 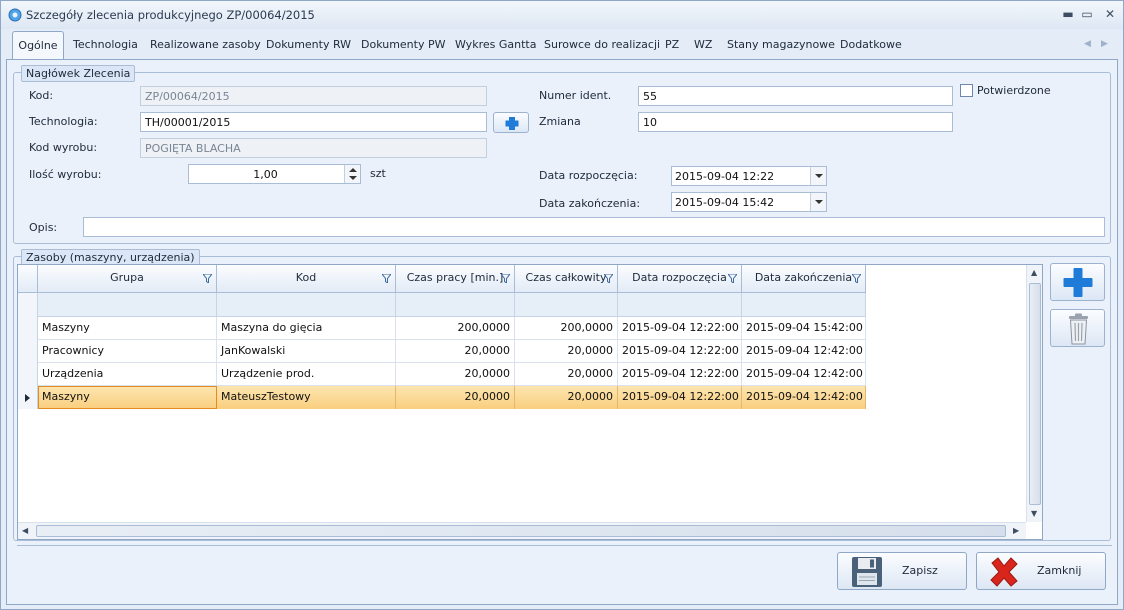 I want to click on filter-cell-data-rozpoczecia, so click(x=680, y=305).